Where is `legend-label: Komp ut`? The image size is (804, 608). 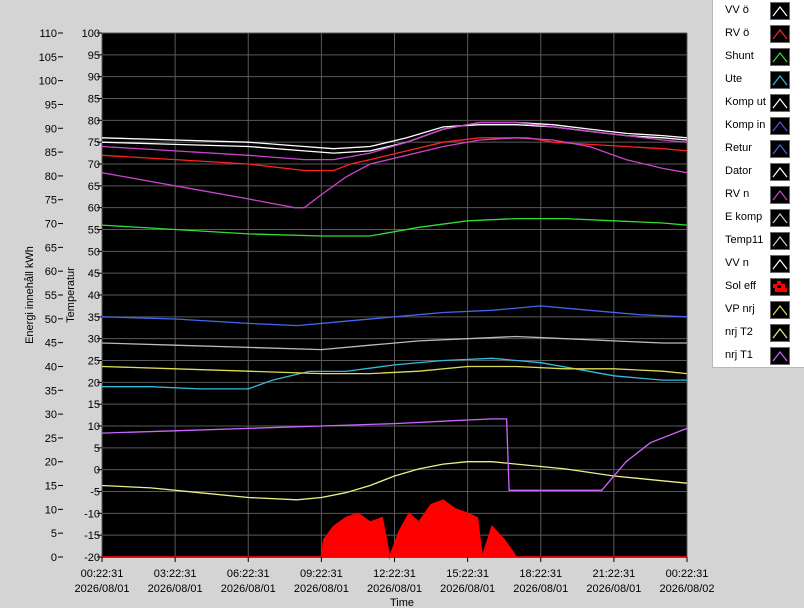
legend-label: Komp ut is located at coordinates (745, 102).